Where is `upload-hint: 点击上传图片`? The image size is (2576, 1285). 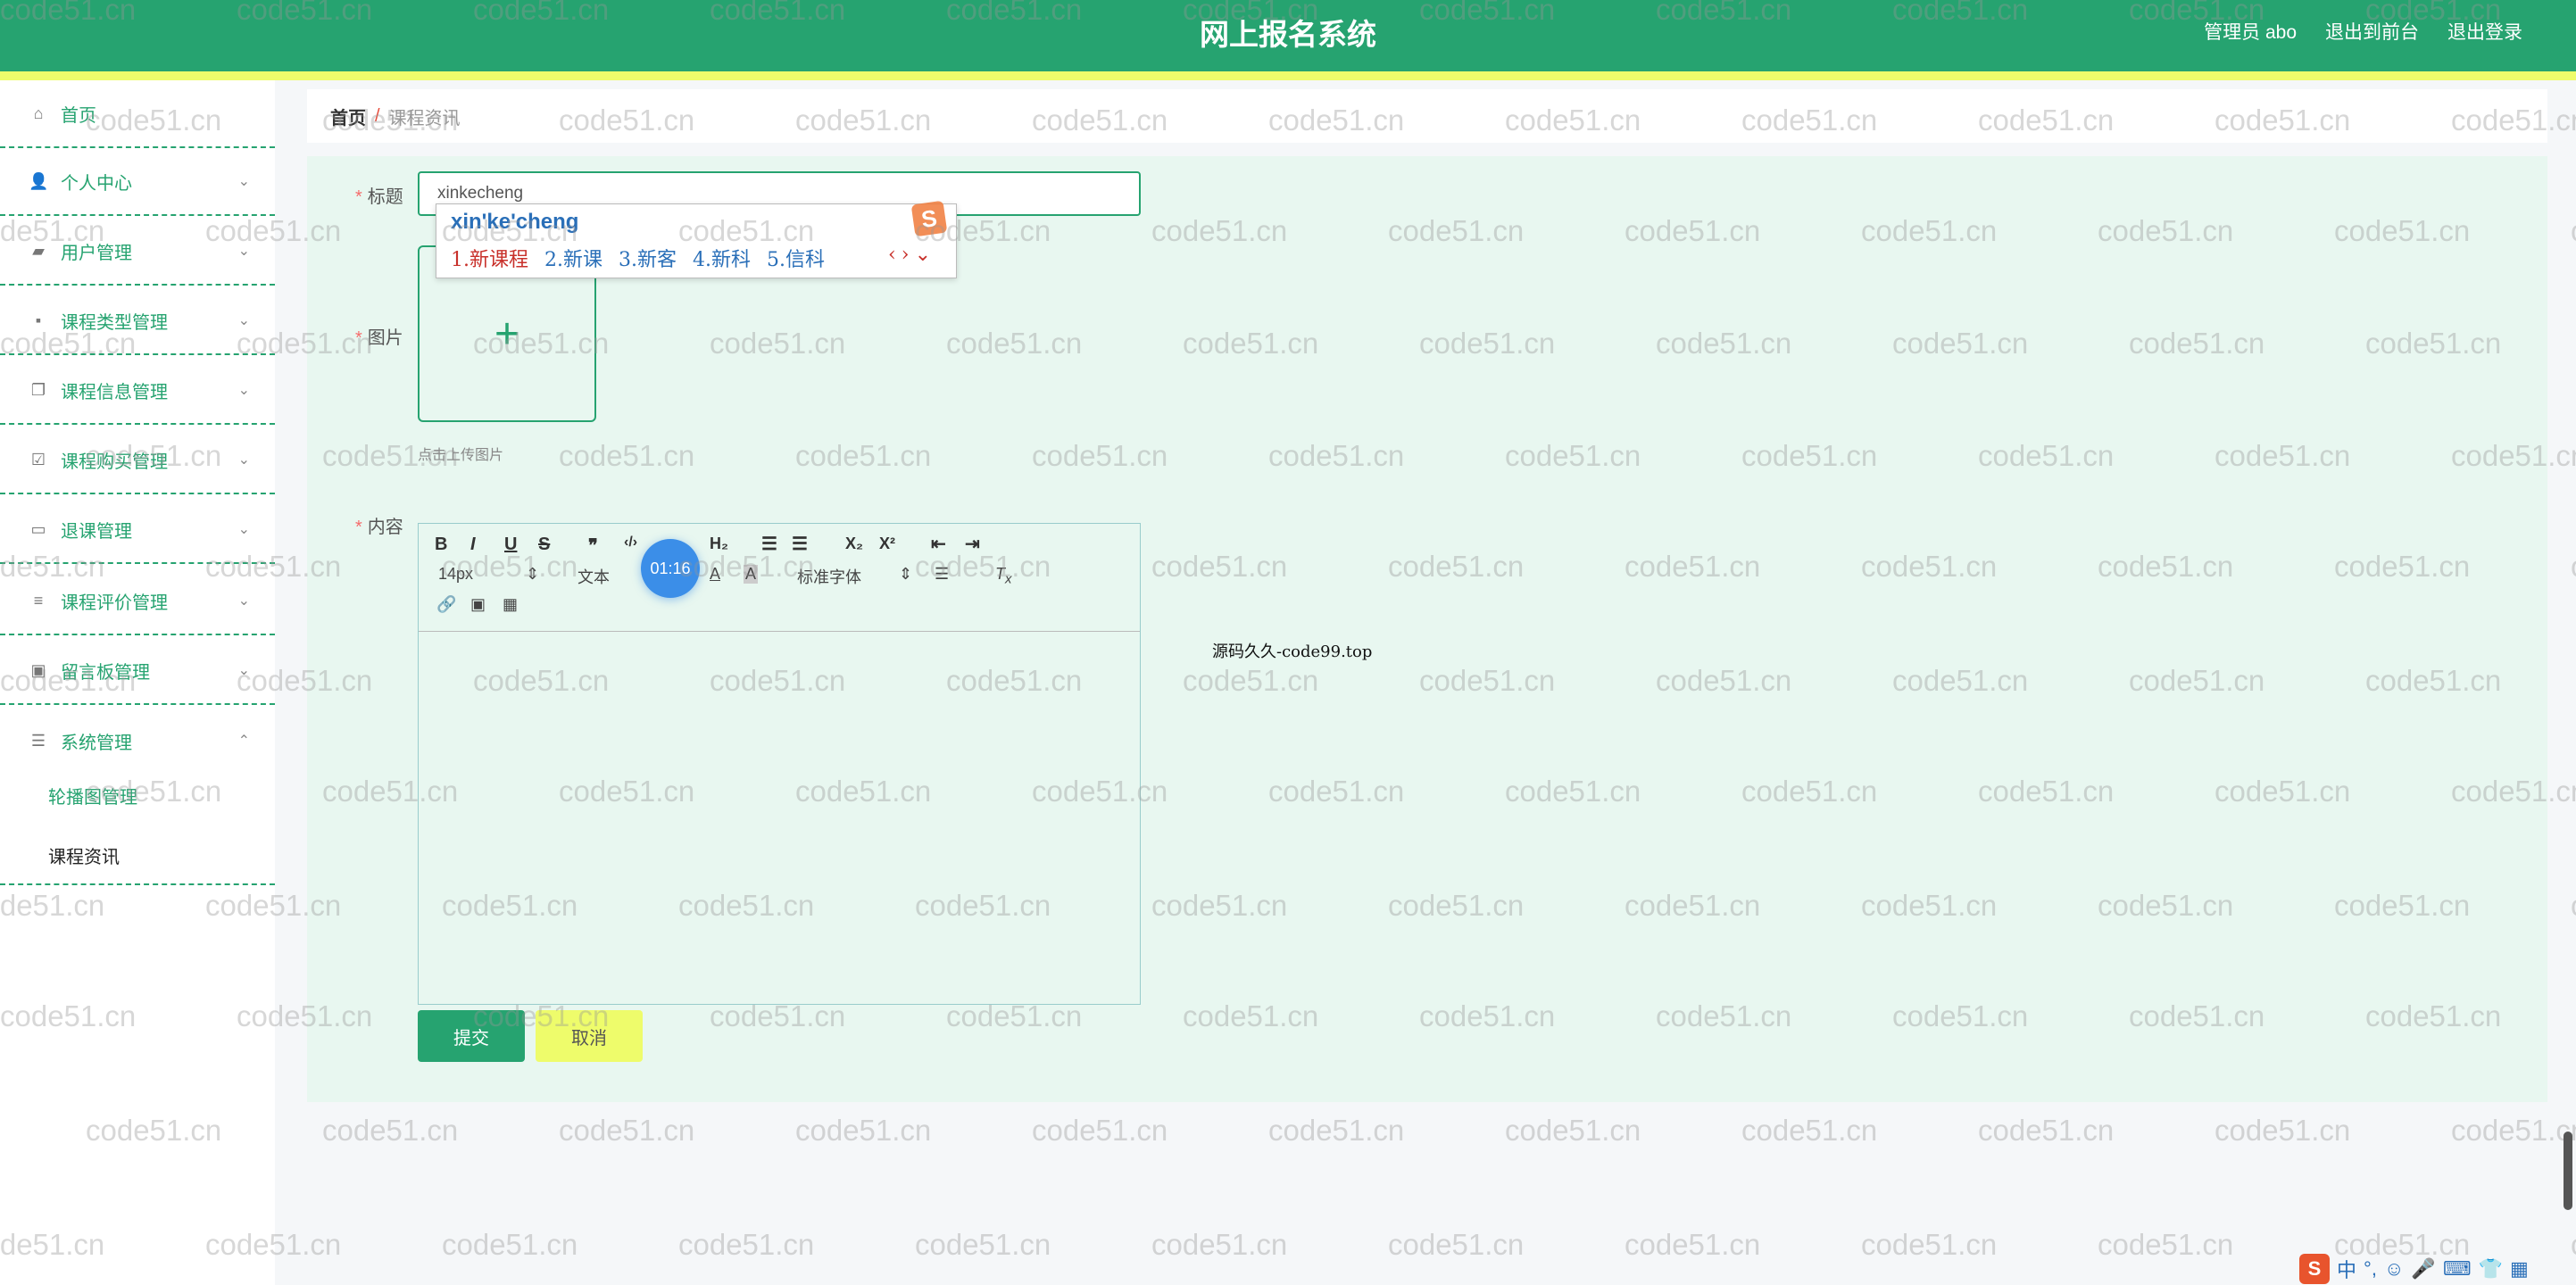 upload-hint: 点击上传图片 is located at coordinates (461, 456).